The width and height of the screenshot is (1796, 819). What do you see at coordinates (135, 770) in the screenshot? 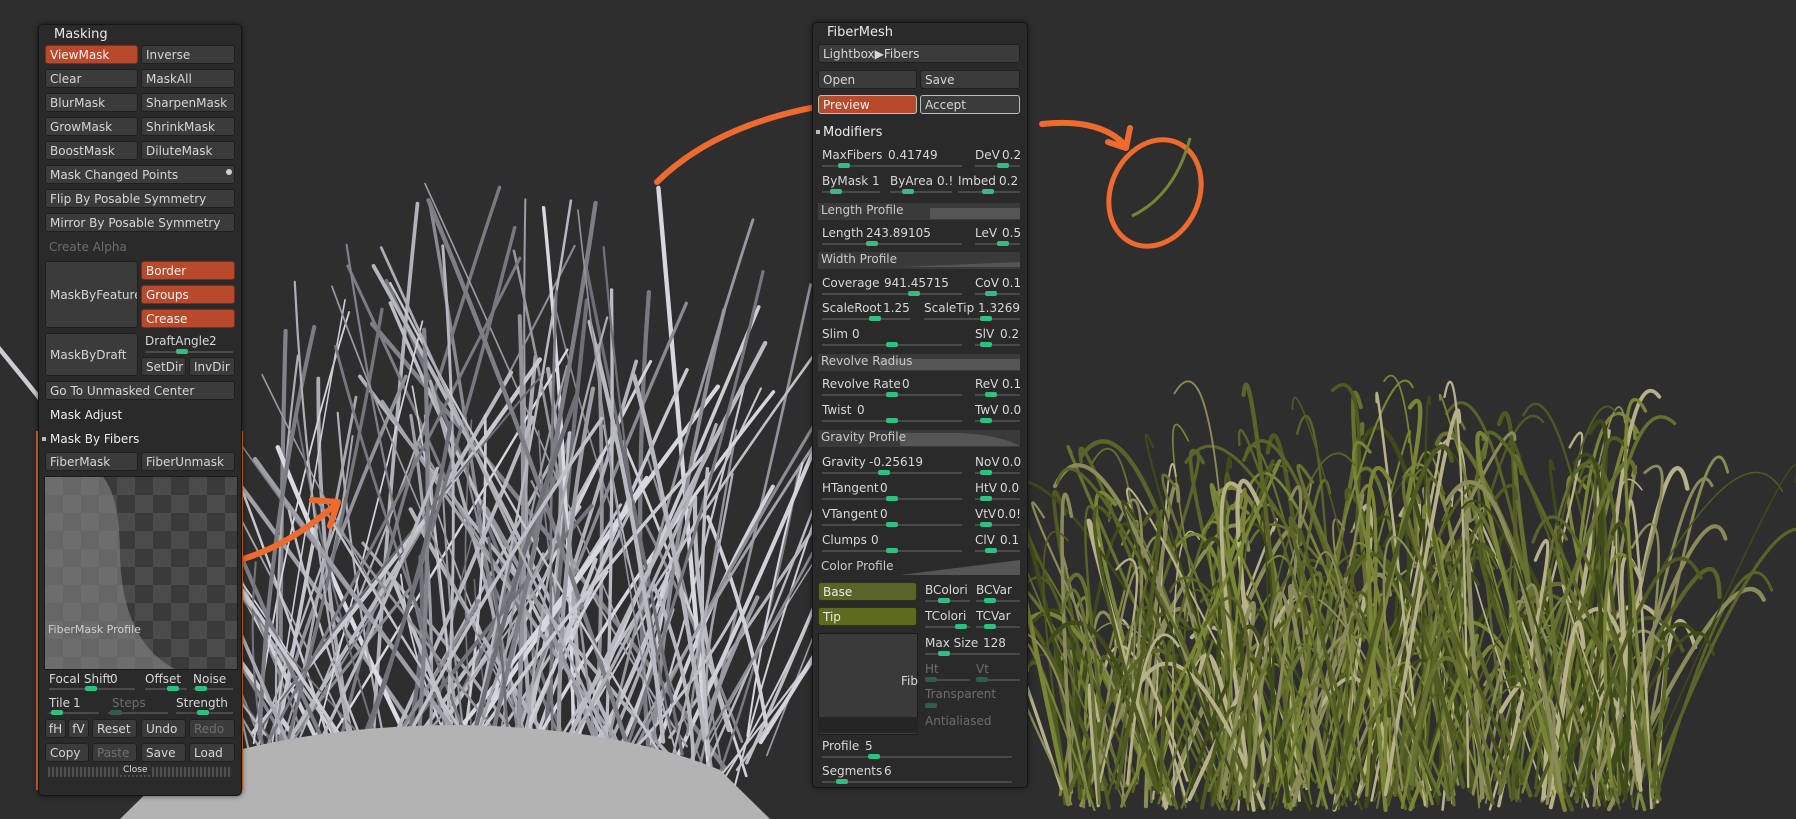
I see `close-label: Close` at bounding box center [135, 770].